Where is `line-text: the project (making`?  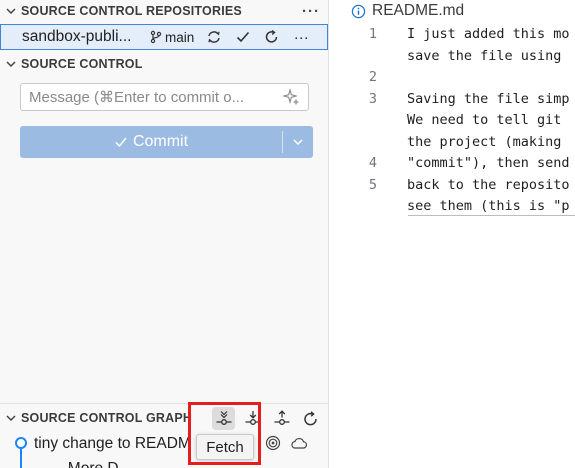
line-text: the project (making is located at coordinates (484, 141).